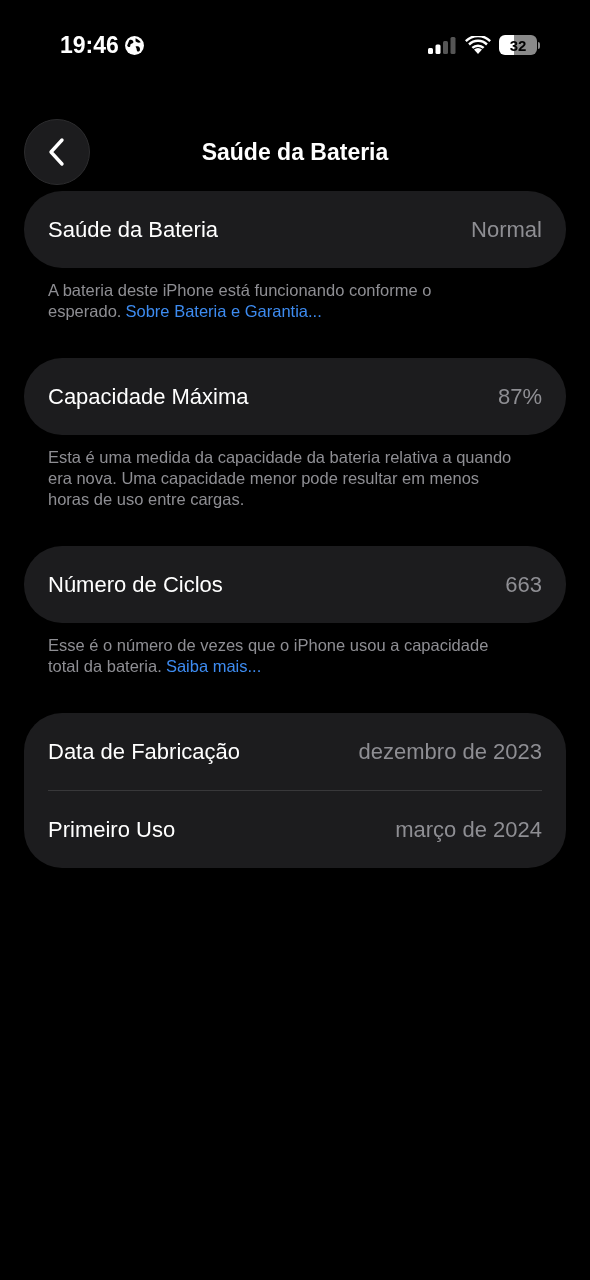  I want to click on row-value: dezembro de 2023, so click(450, 751).